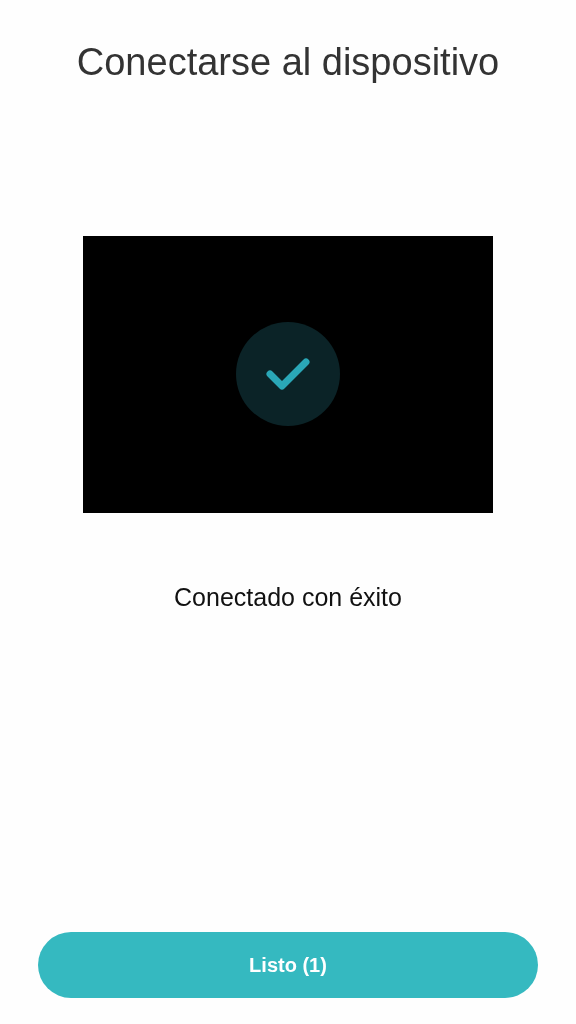 The image size is (576, 1024). What do you see at coordinates (288, 62) in the screenshot?
I see `page-title: Conectarse al dispositivo` at bounding box center [288, 62].